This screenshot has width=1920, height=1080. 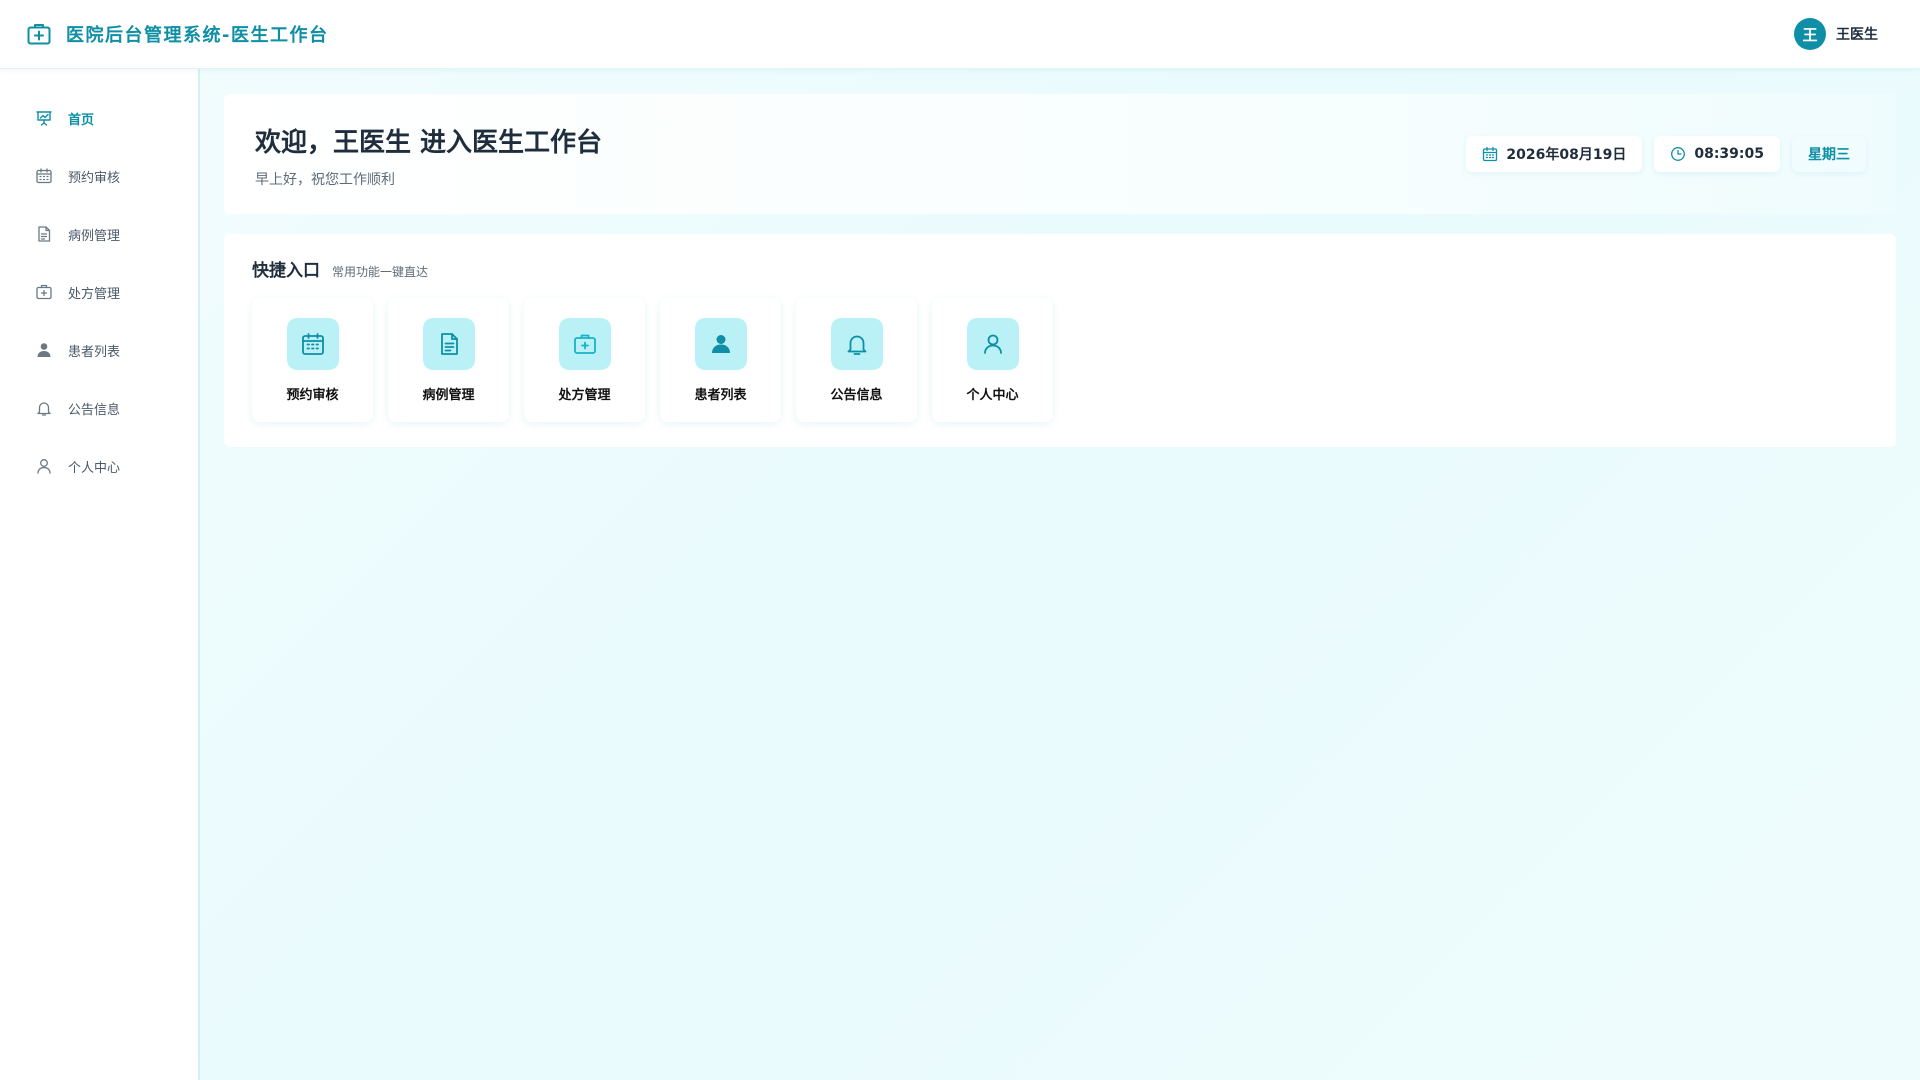 I want to click on sidebar-item-announcements: 公告信息, so click(x=99, y=408).